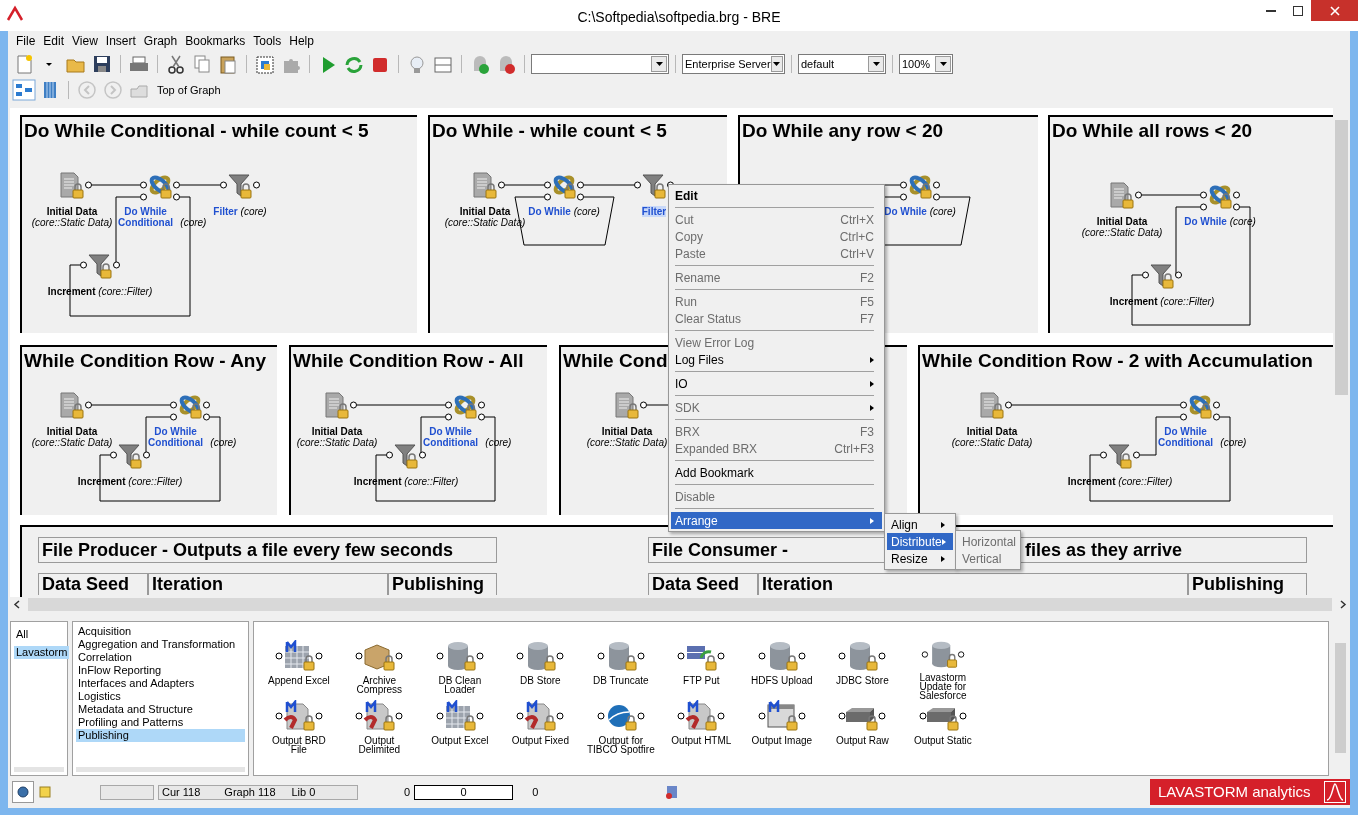 The image size is (1358, 815). Describe the element at coordinates (943, 686) in the screenshot. I see `node-label: Lavastorm Update for Salesforce` at that location.